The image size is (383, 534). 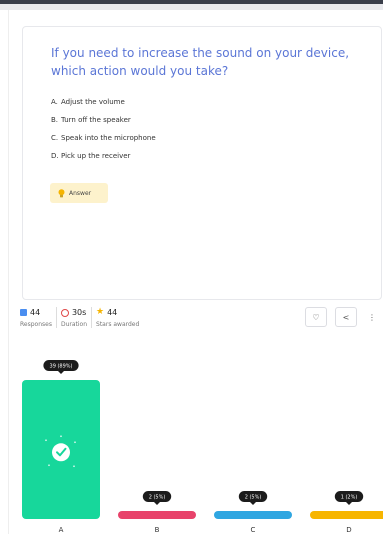 I want to click on category-label: C, so click(x=253, y=530).